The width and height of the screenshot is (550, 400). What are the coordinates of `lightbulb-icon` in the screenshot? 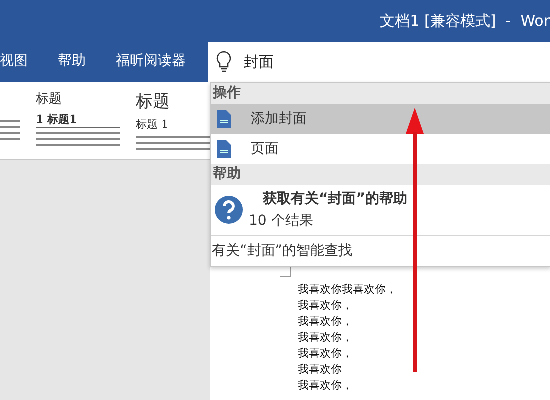 It's located at (224, 62).